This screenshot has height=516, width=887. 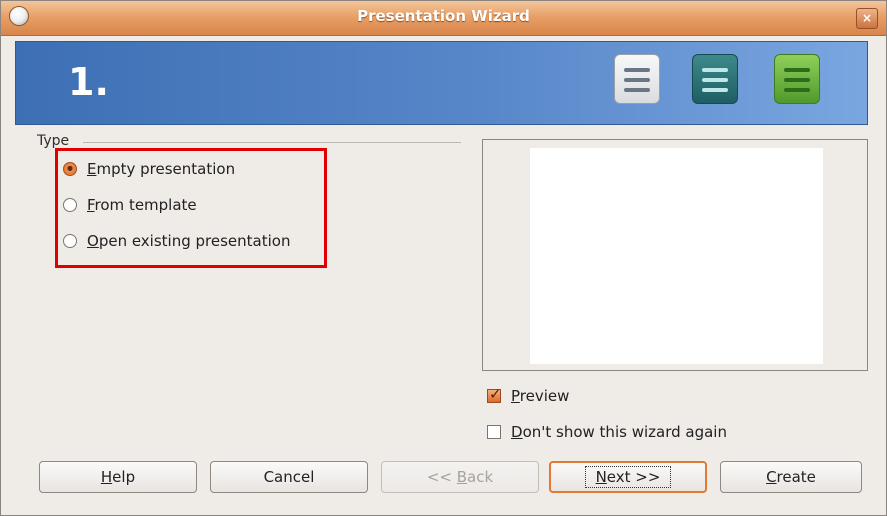 I want to click on next-button: Next >>, so click(x=628, y=477).